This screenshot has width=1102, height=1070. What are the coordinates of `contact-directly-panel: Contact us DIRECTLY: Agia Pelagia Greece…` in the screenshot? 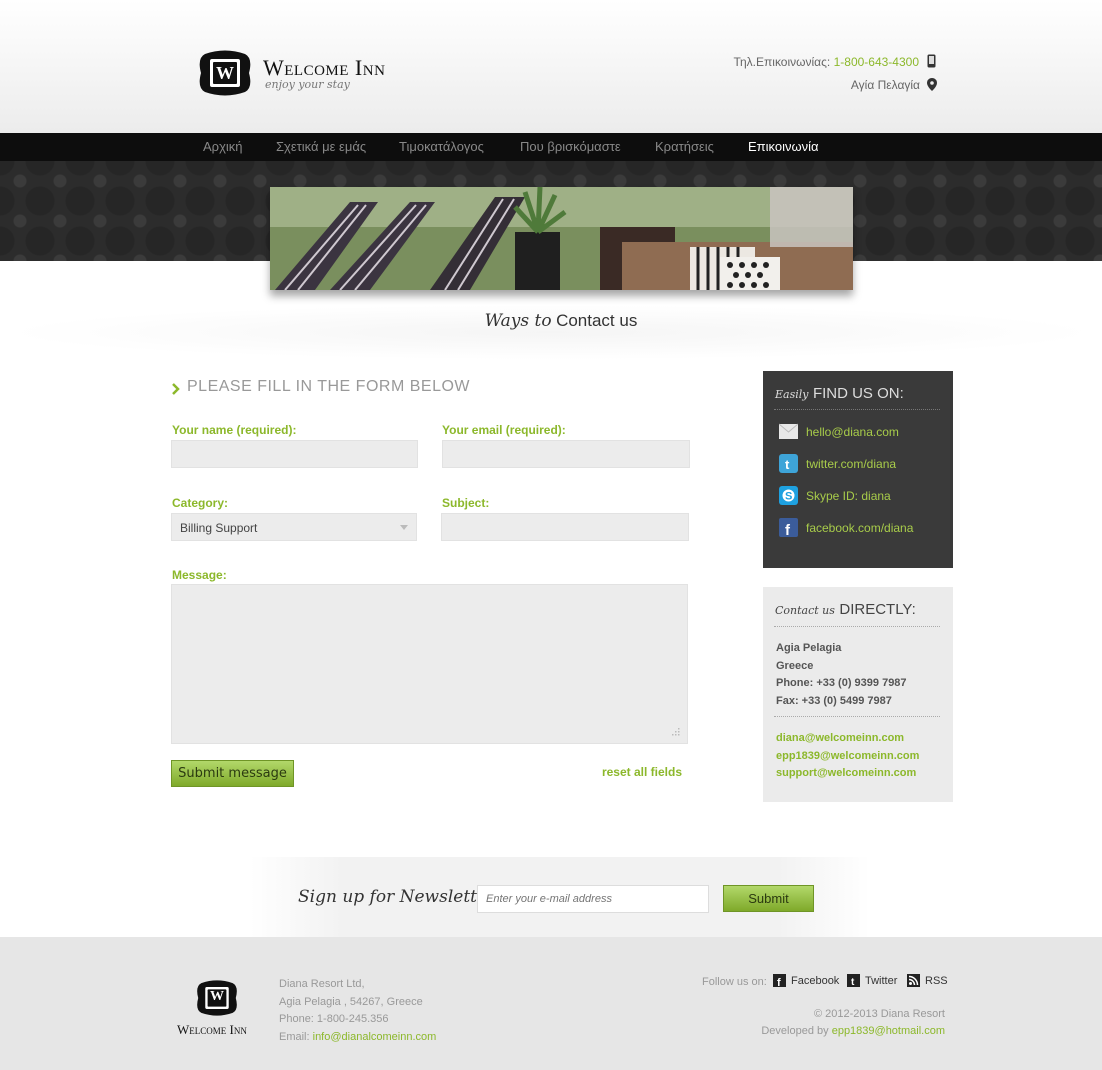 It's located at (858, 694).